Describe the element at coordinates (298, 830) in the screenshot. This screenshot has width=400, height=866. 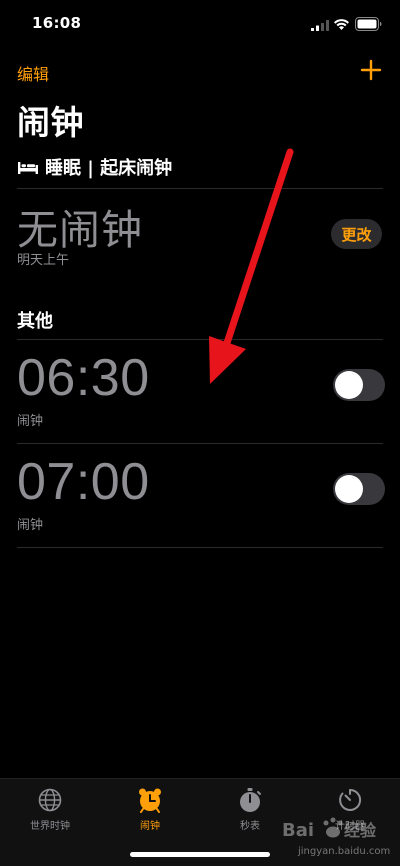
I see `svg-text: Bai` at that location.